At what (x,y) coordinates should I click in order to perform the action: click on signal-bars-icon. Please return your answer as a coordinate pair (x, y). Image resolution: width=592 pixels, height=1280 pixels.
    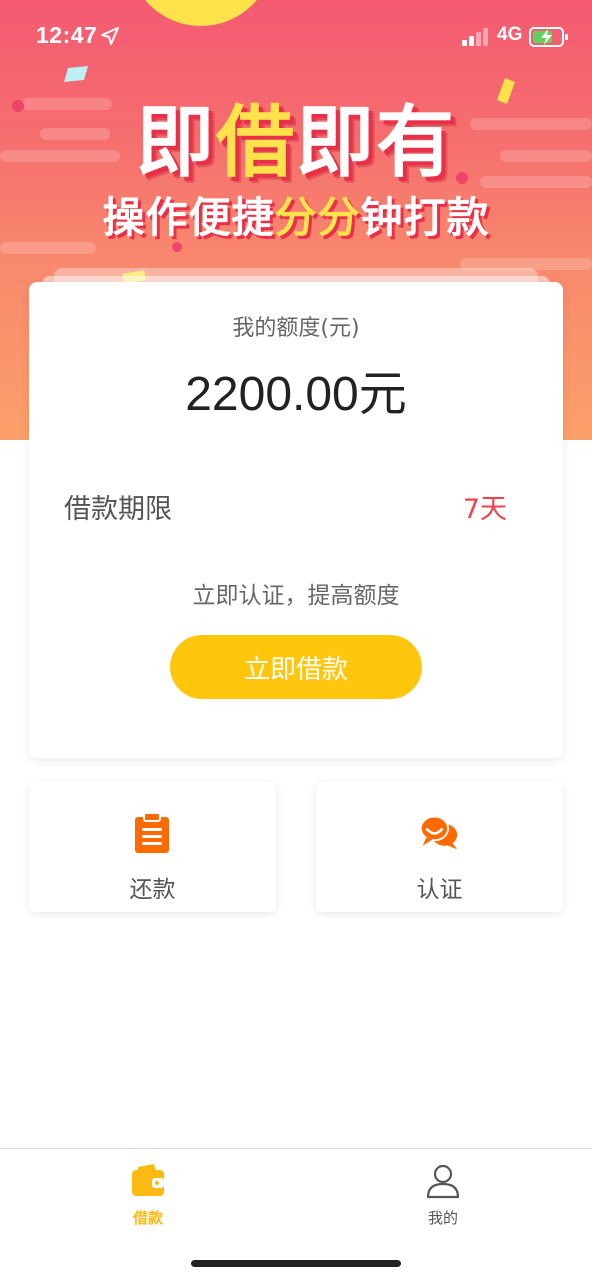
    Looking at the image, I should click on (475, 37).